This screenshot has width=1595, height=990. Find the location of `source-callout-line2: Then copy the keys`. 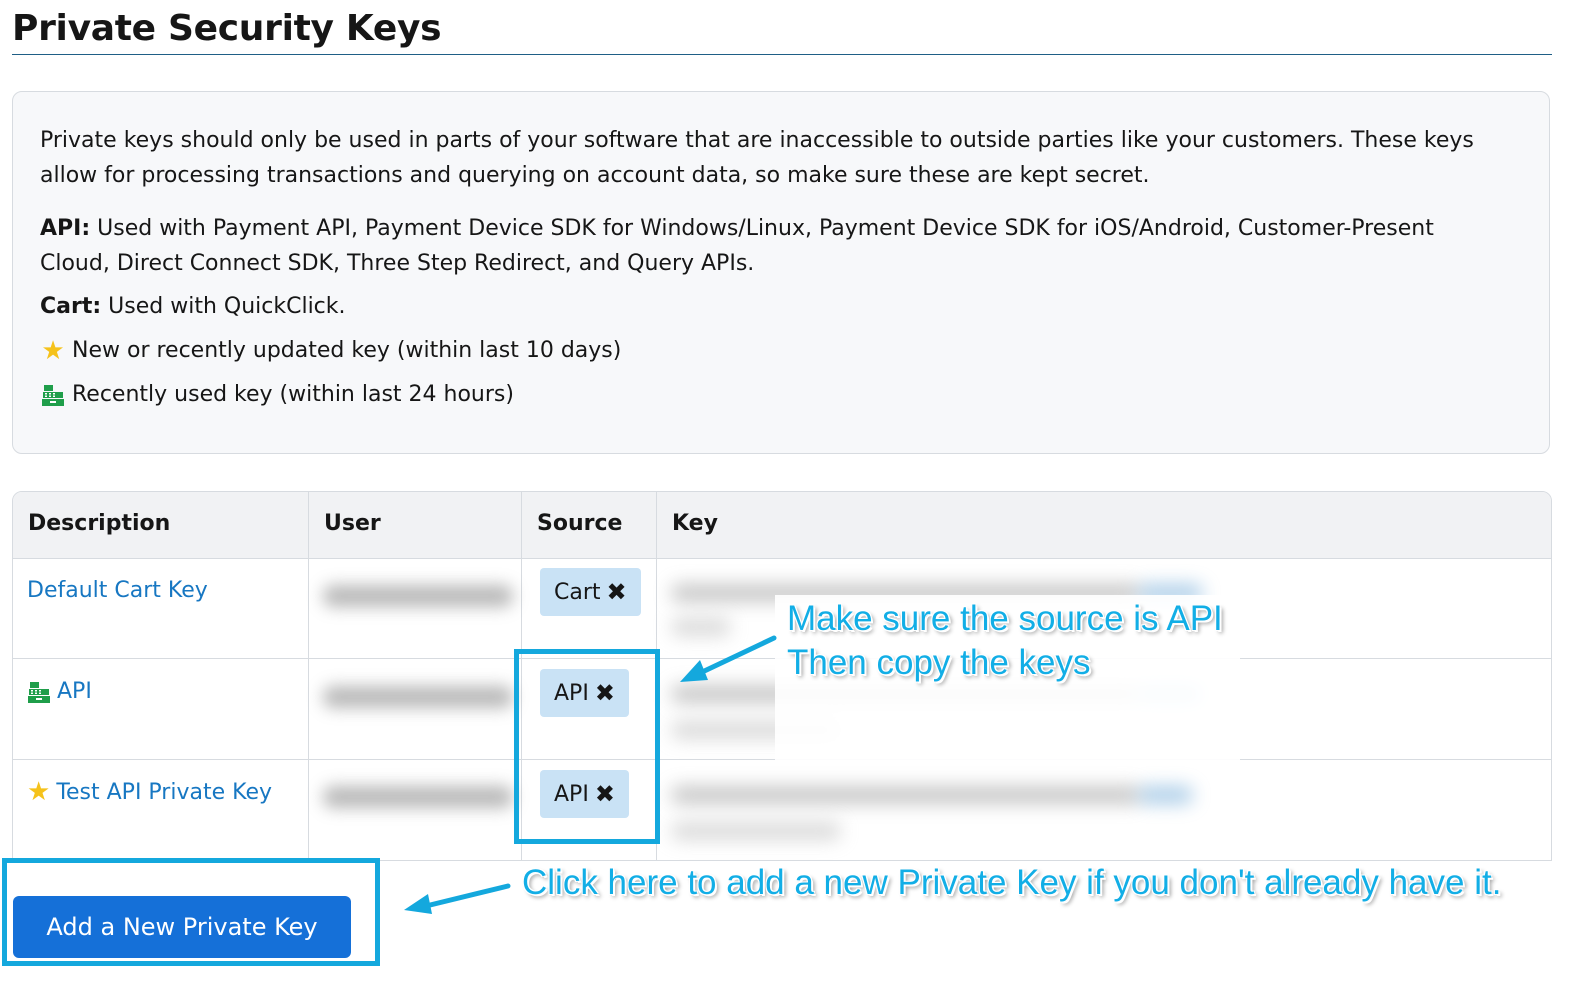

source-callout-line2: Then copy the keys is located at coordinates (939, 662).